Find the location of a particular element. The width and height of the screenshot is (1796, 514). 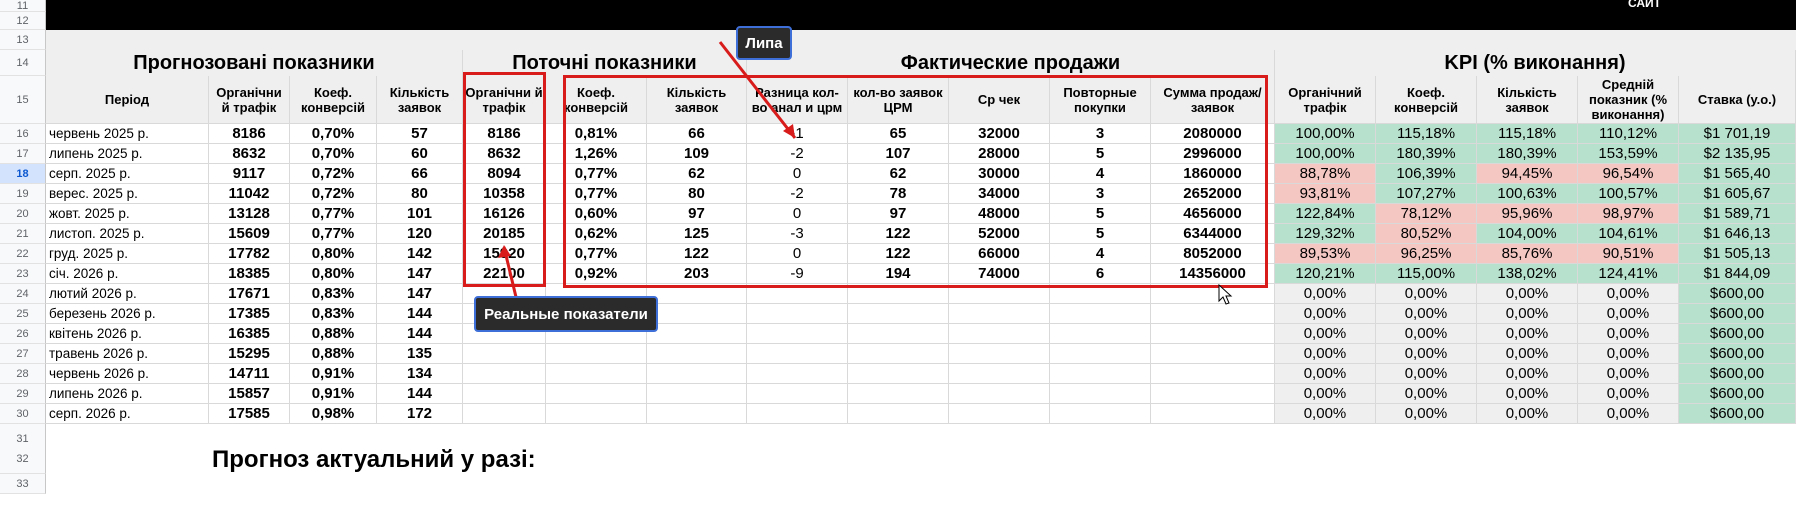

cell-k_conv: 107,27% is located at coordinates (1426, 194).